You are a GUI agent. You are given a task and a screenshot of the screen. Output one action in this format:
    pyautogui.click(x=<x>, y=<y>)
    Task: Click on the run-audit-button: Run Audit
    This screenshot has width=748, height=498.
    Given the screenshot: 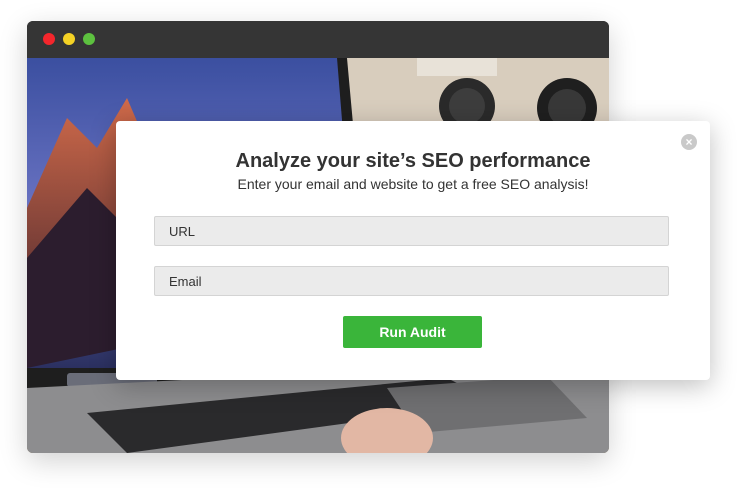 What is the action you would take?
    pyautogui.click(x=412, y=332)
    